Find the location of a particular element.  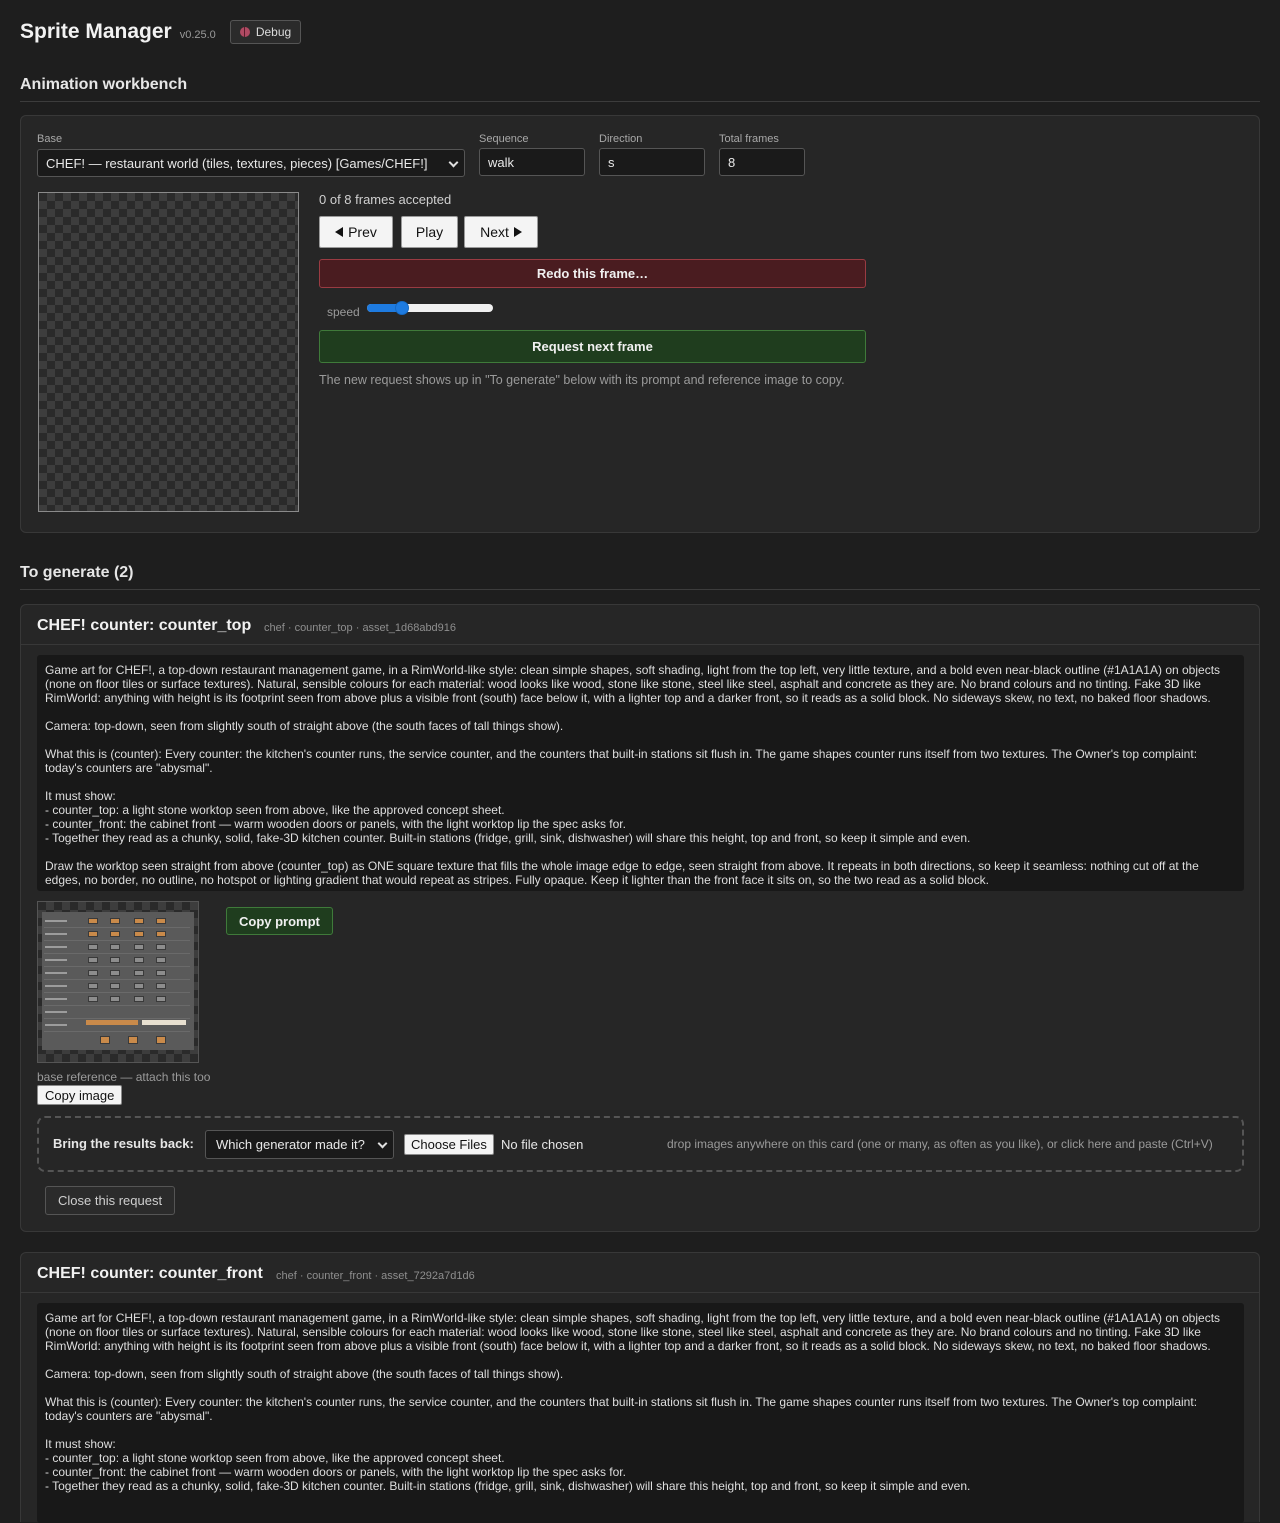

next-frame-button: Next is located at coordinates (501, 232).